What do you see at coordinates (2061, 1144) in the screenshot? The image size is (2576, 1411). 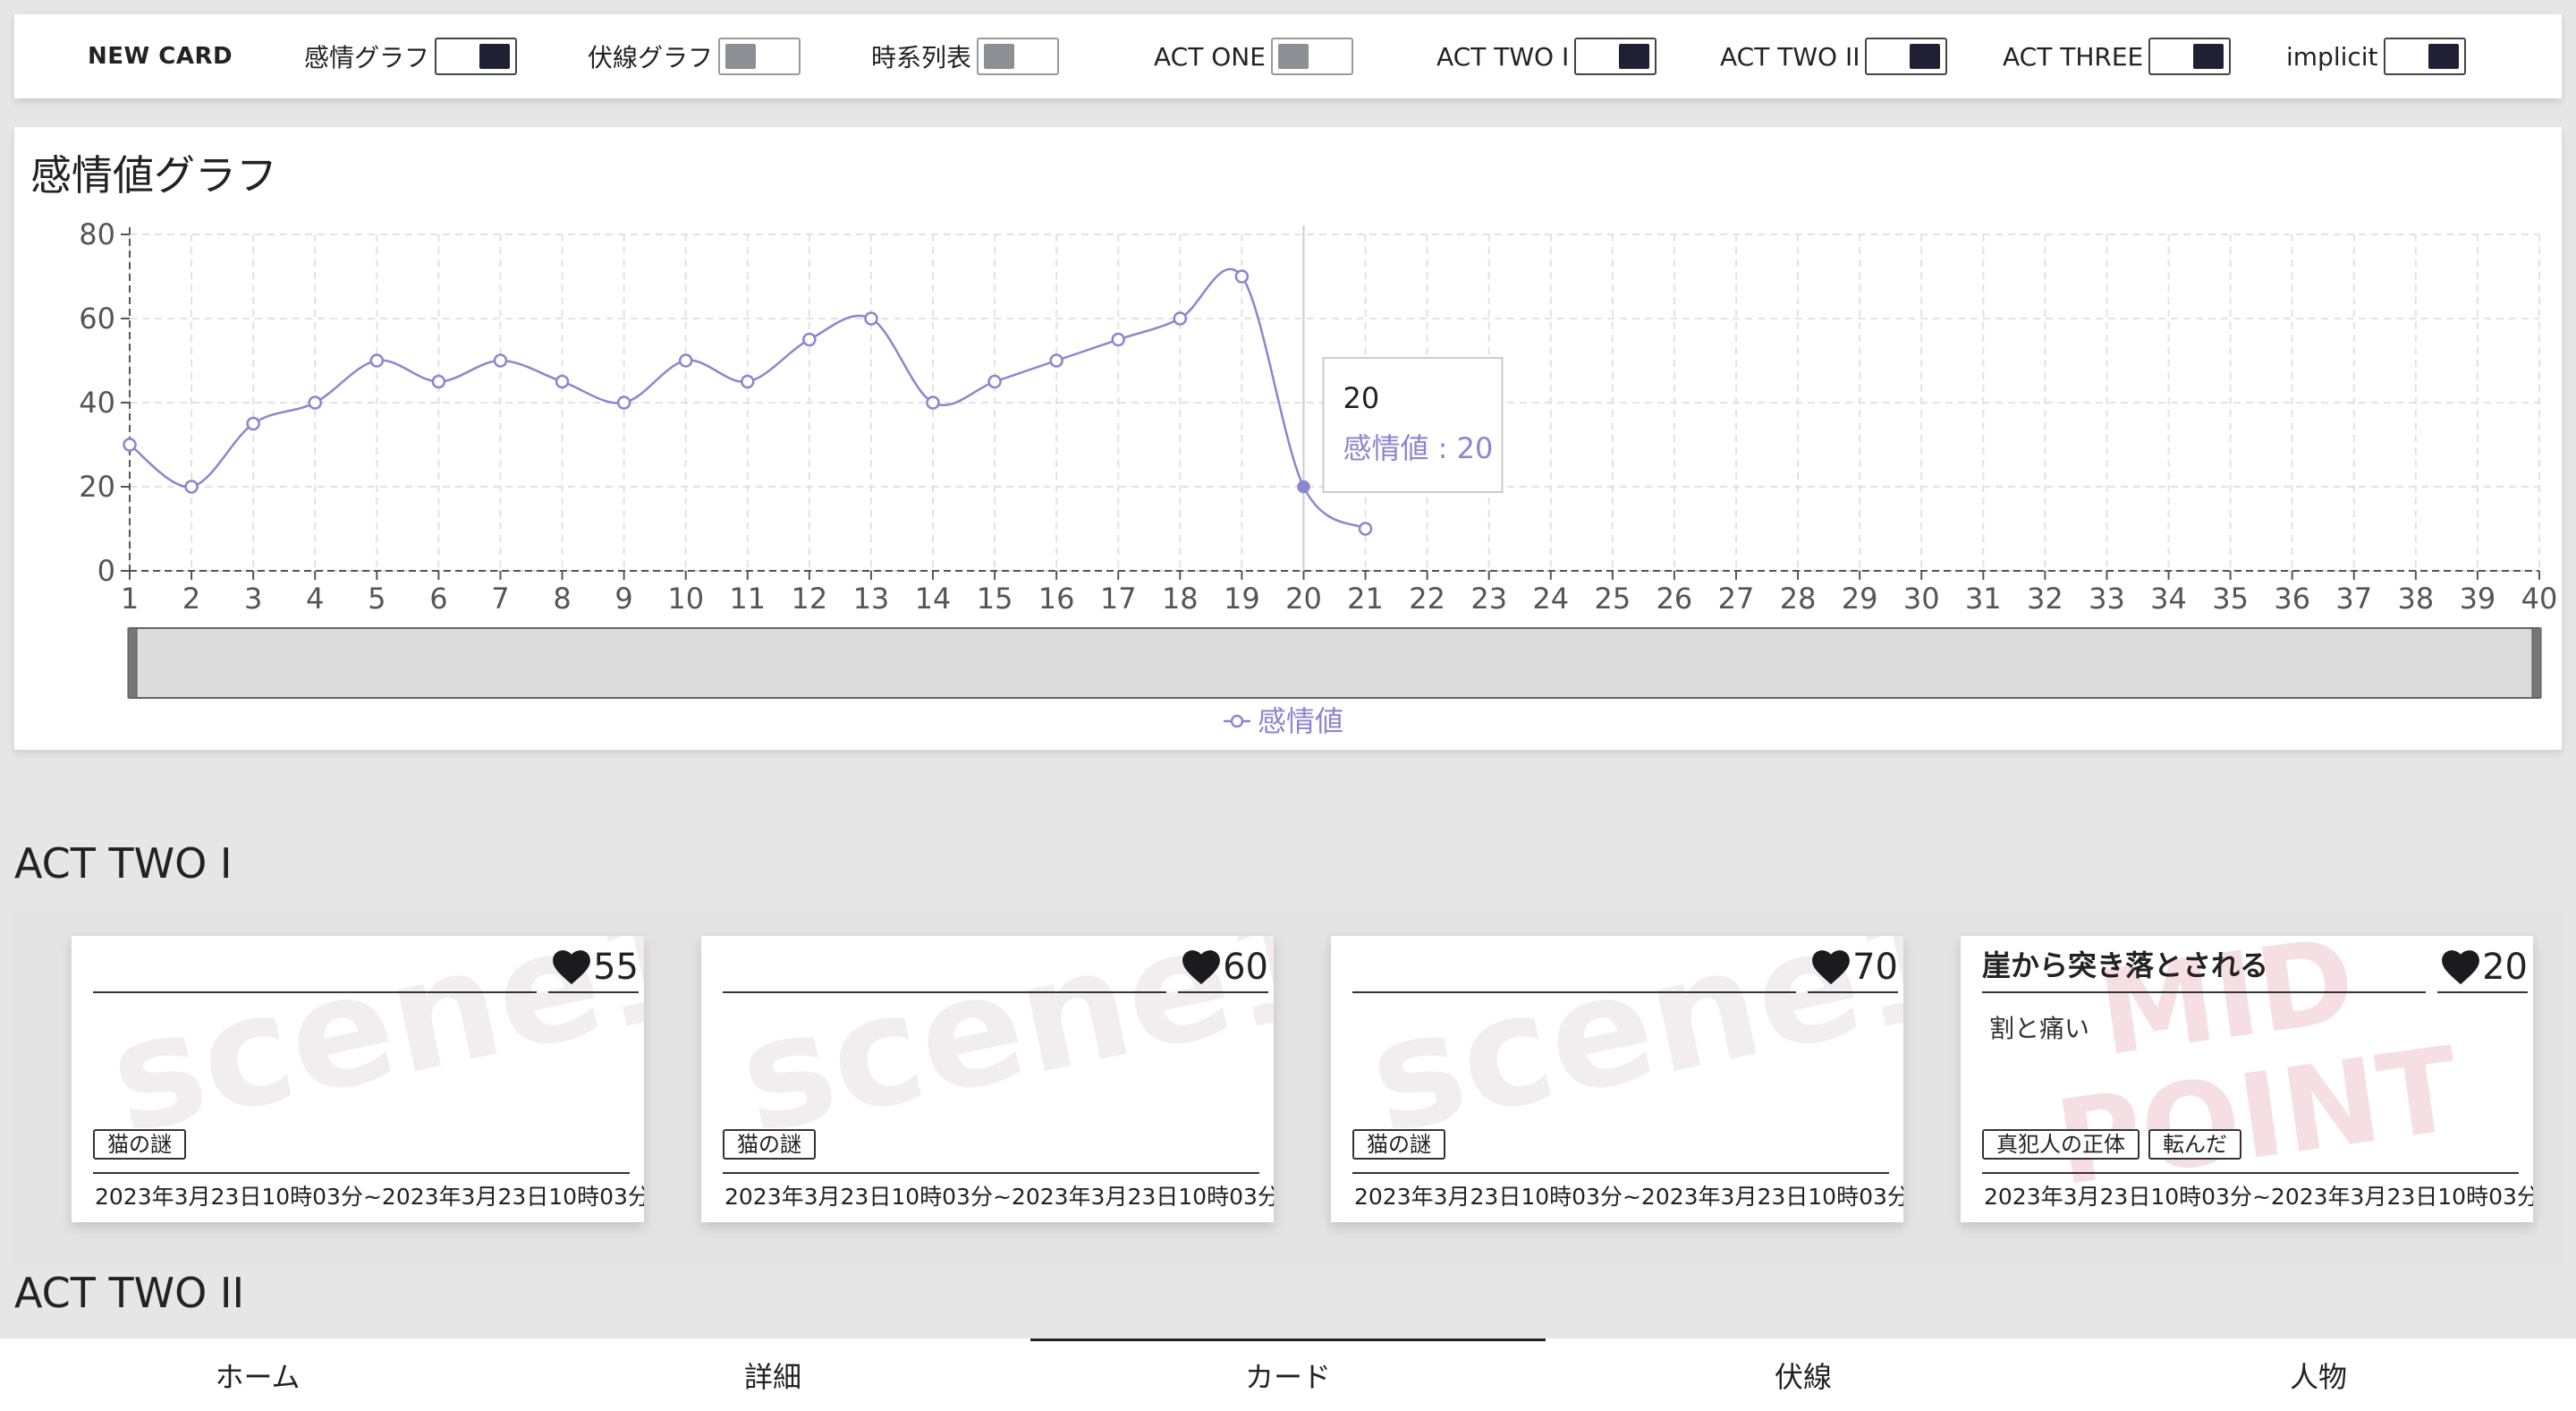 I see `card-tag: 真犯人の正体` at bounding box center [2061, 1144].